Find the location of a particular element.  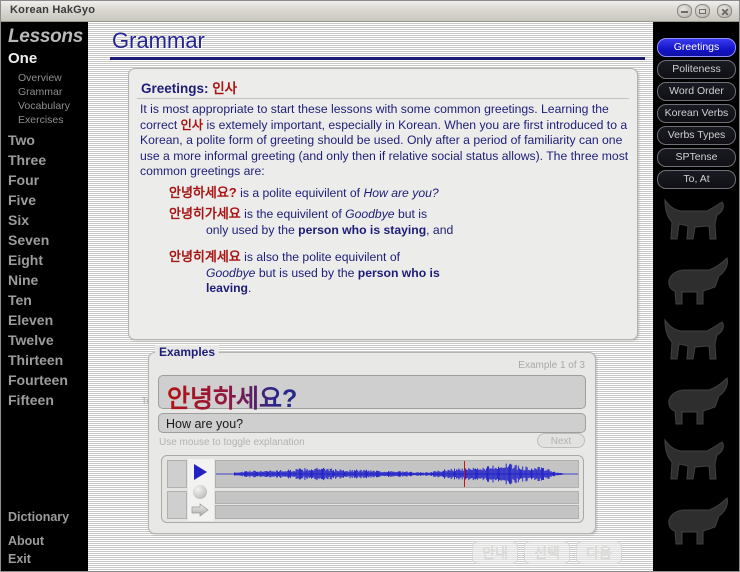

examples-panel-label: Examples is located at coordinates (187, 352).